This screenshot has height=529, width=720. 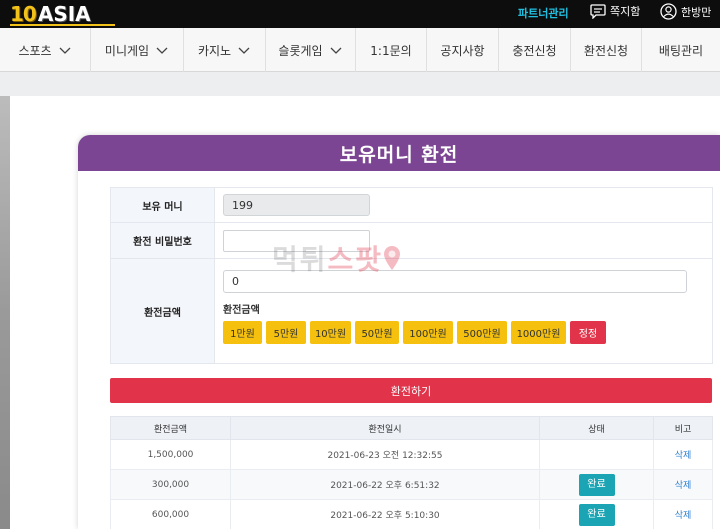 I want to click on nav-slot: 슬롯게임, so click(x=311, y=50).